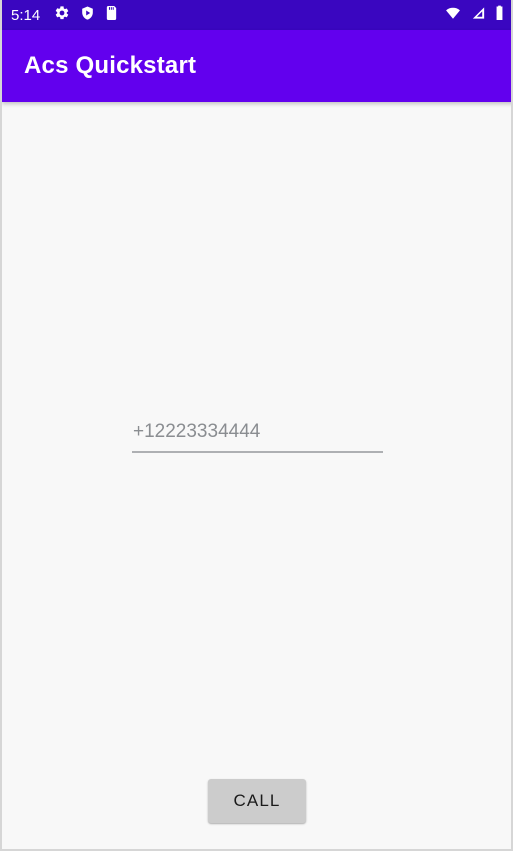 The height and width of the screenshot is (851, 513). Describe the element at coordinates (257, 451) in the screenshot. I see `phone-input-underline` at that location.